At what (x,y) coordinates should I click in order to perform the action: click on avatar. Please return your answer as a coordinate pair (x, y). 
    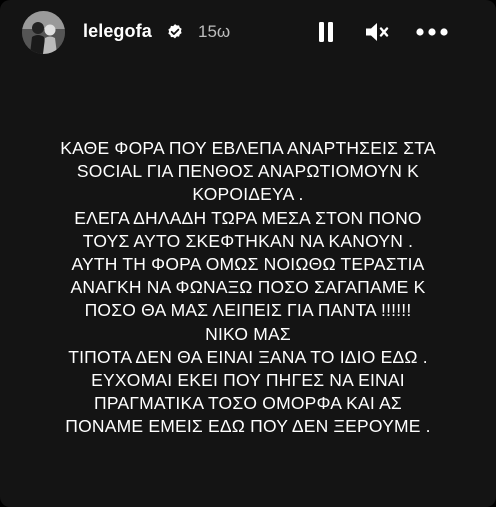
    Looking at the image, I should click on (43, 32).